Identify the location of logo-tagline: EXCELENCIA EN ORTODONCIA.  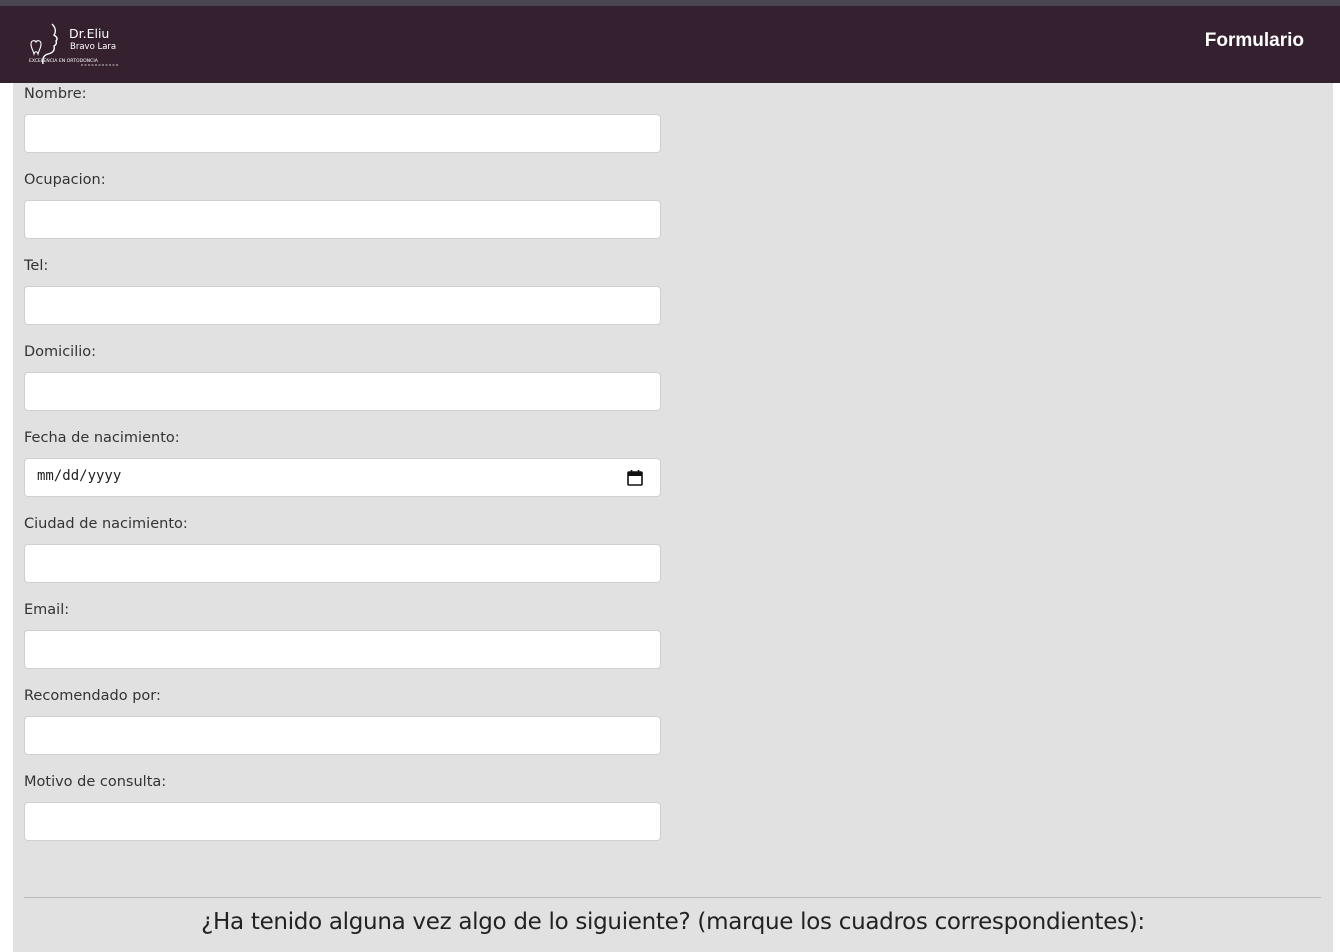
(64, 61).